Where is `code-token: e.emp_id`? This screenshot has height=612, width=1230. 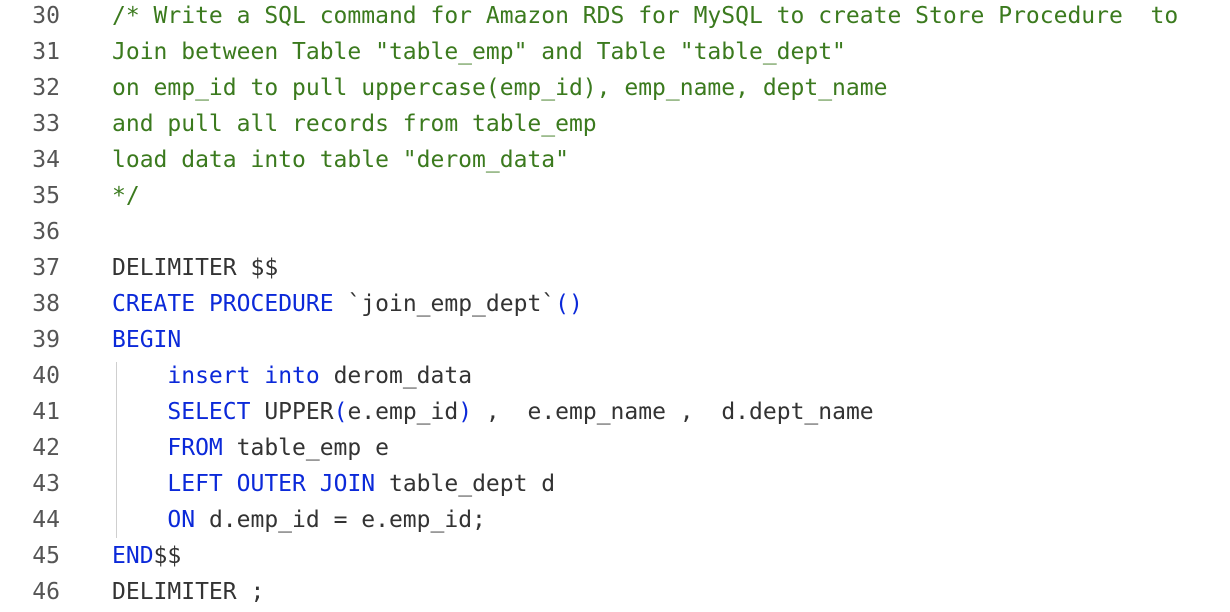 code-token: e.emp_id is located at coordinates (403, 412).